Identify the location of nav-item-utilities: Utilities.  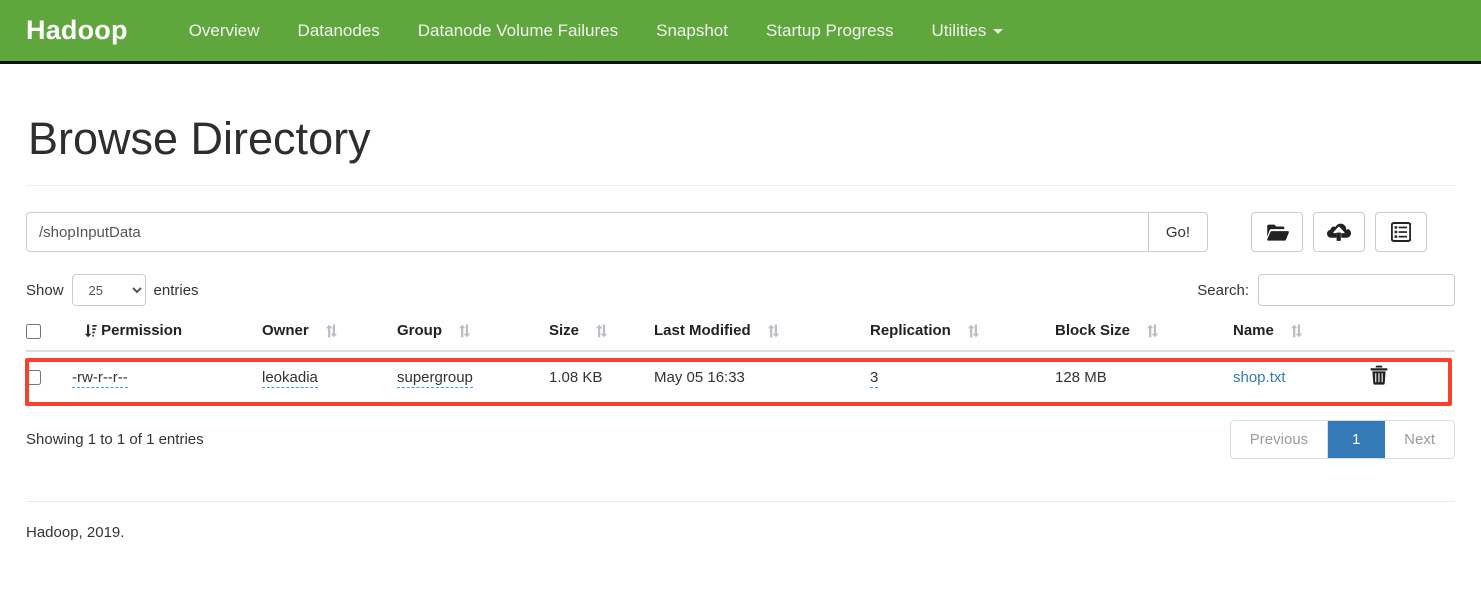
(968, 31).